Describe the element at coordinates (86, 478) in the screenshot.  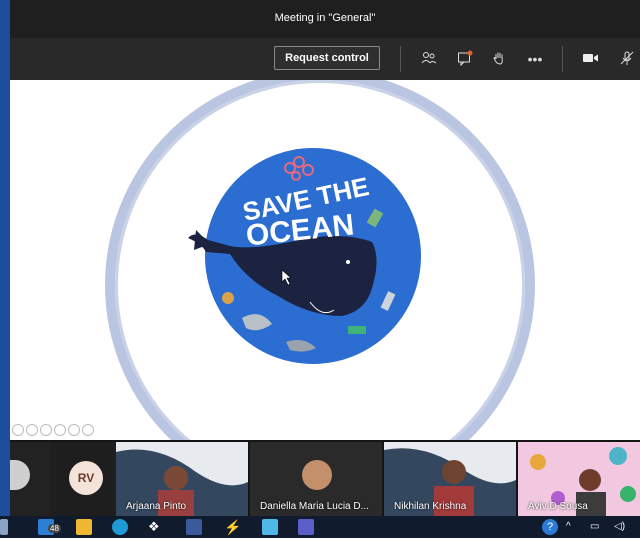
I see `avatar-initials: RV` at that location.